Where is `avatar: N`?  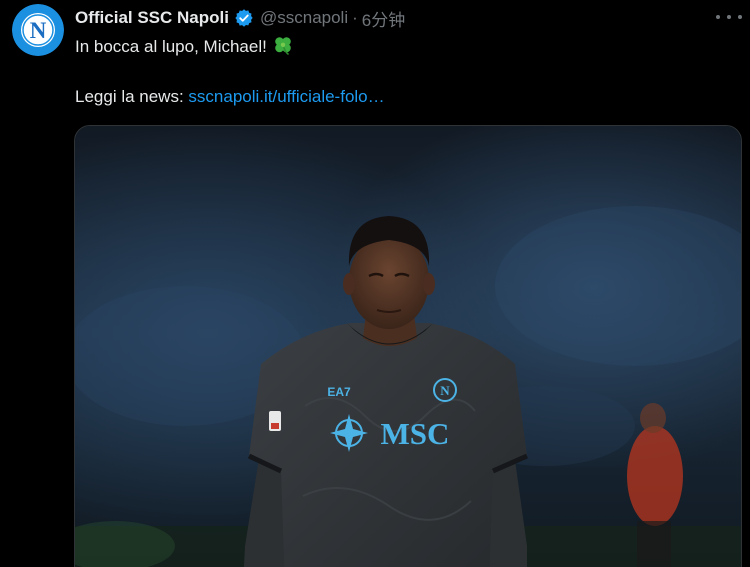
avatar: N is located at coordinates (38, 30).